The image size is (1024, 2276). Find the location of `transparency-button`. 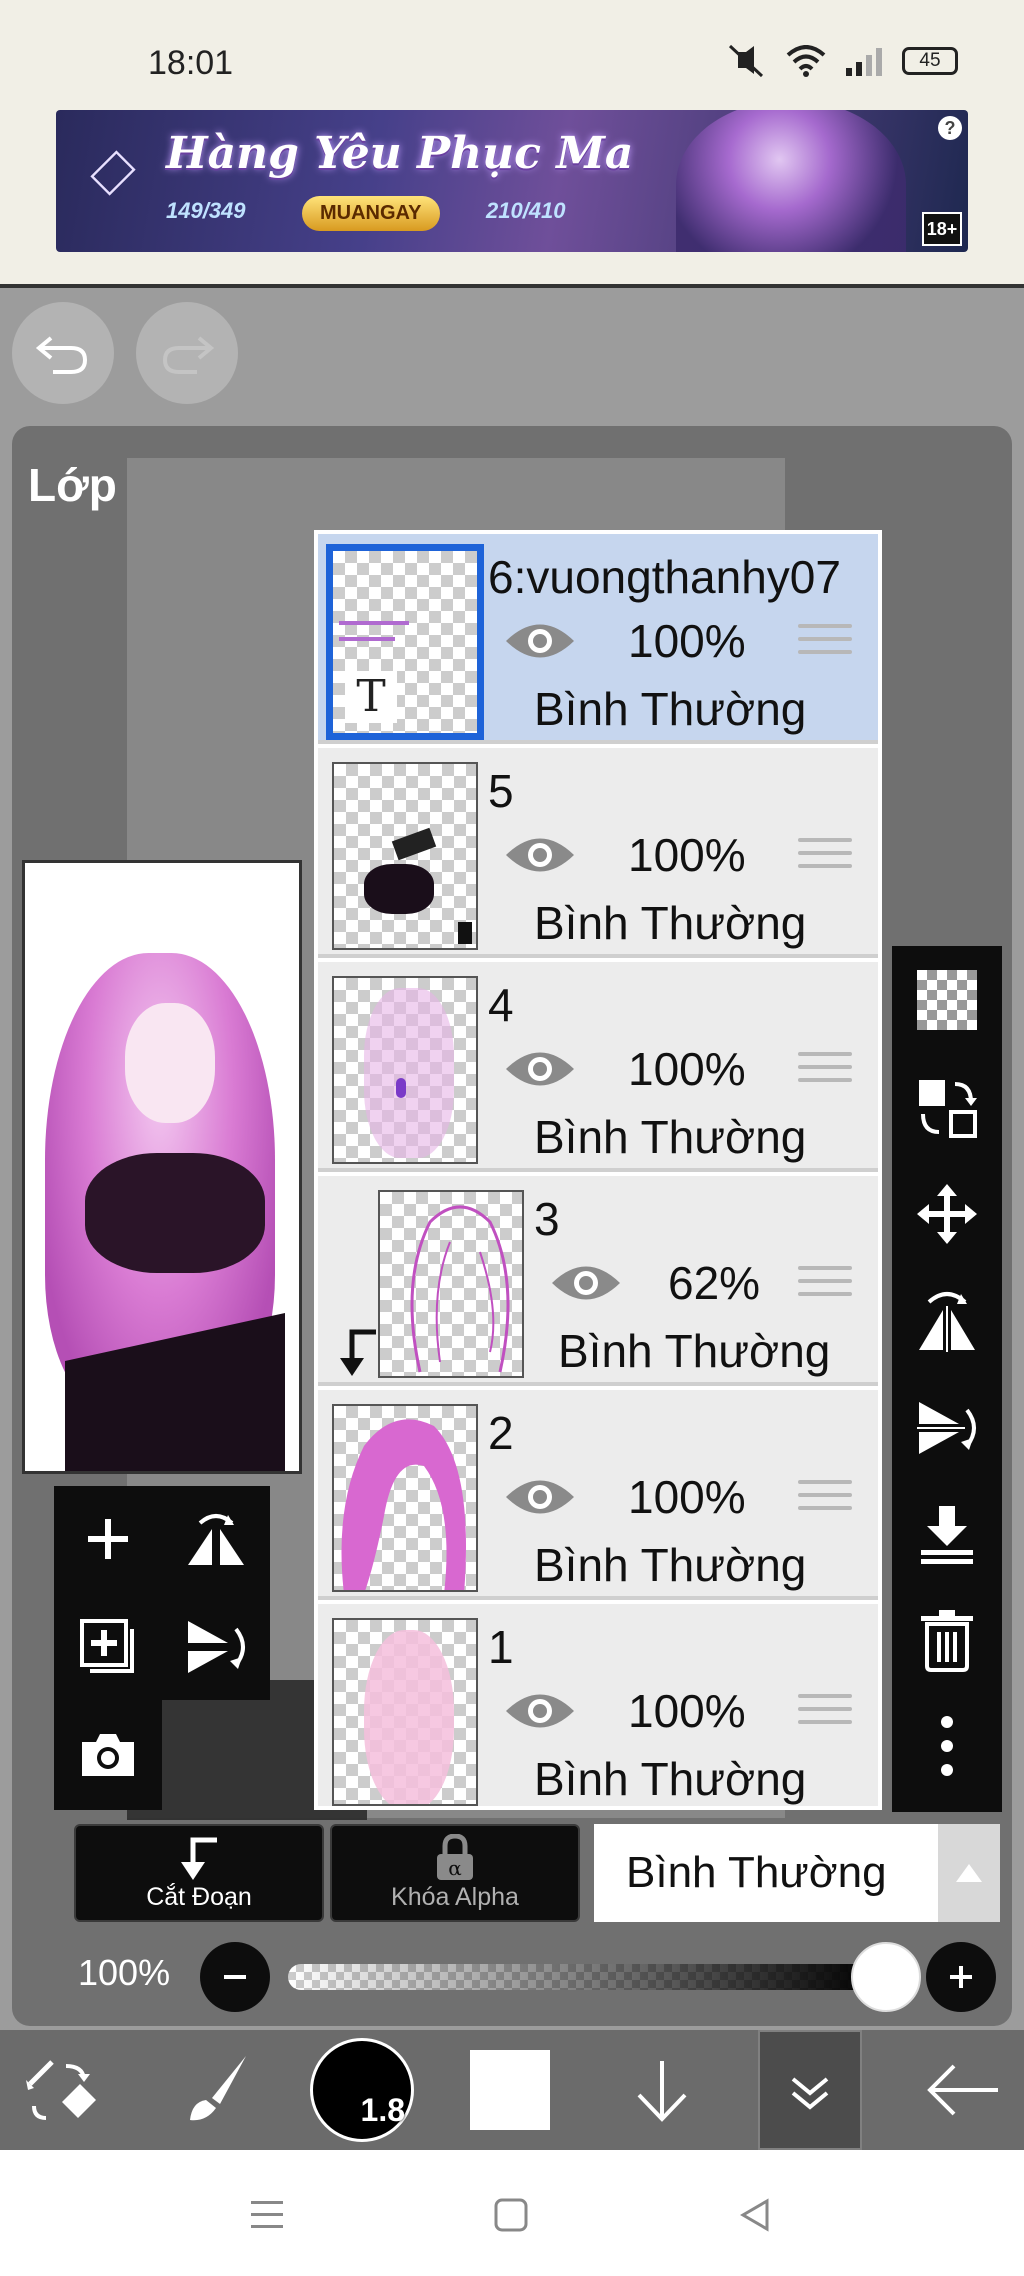

transparency-button is located at coordinates (947, 1000).